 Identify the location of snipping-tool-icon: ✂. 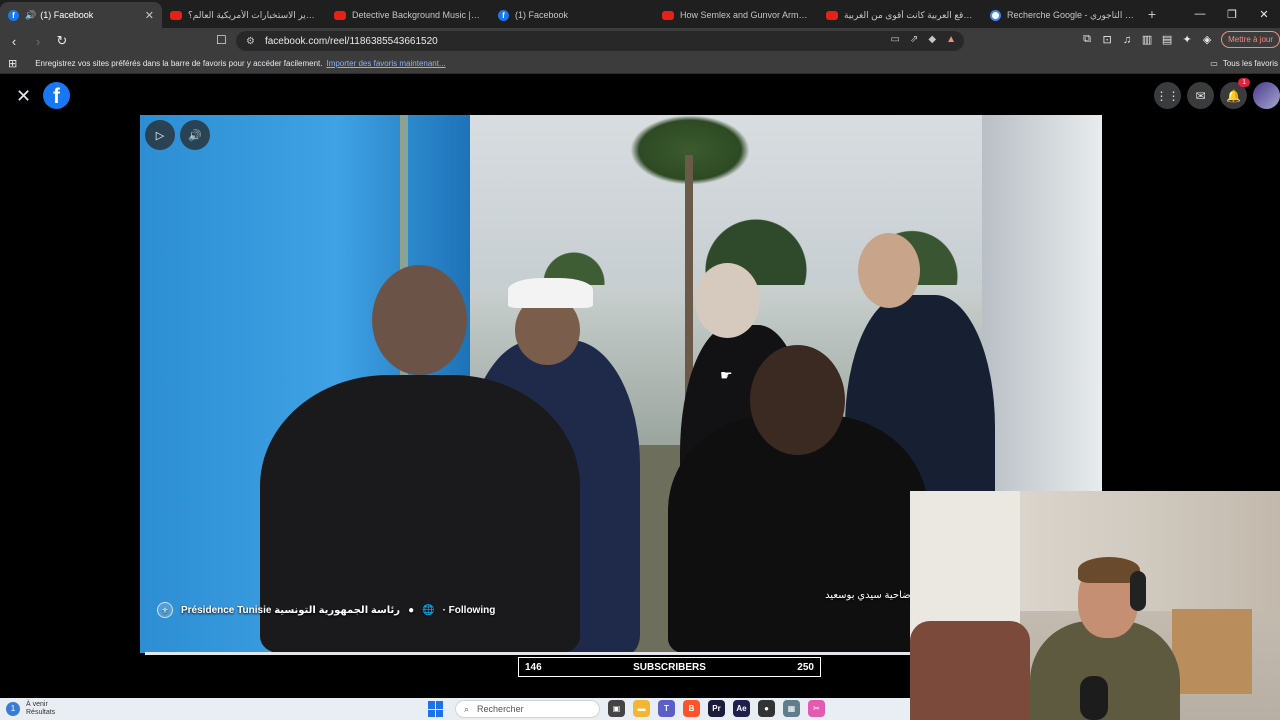
(816, 708).